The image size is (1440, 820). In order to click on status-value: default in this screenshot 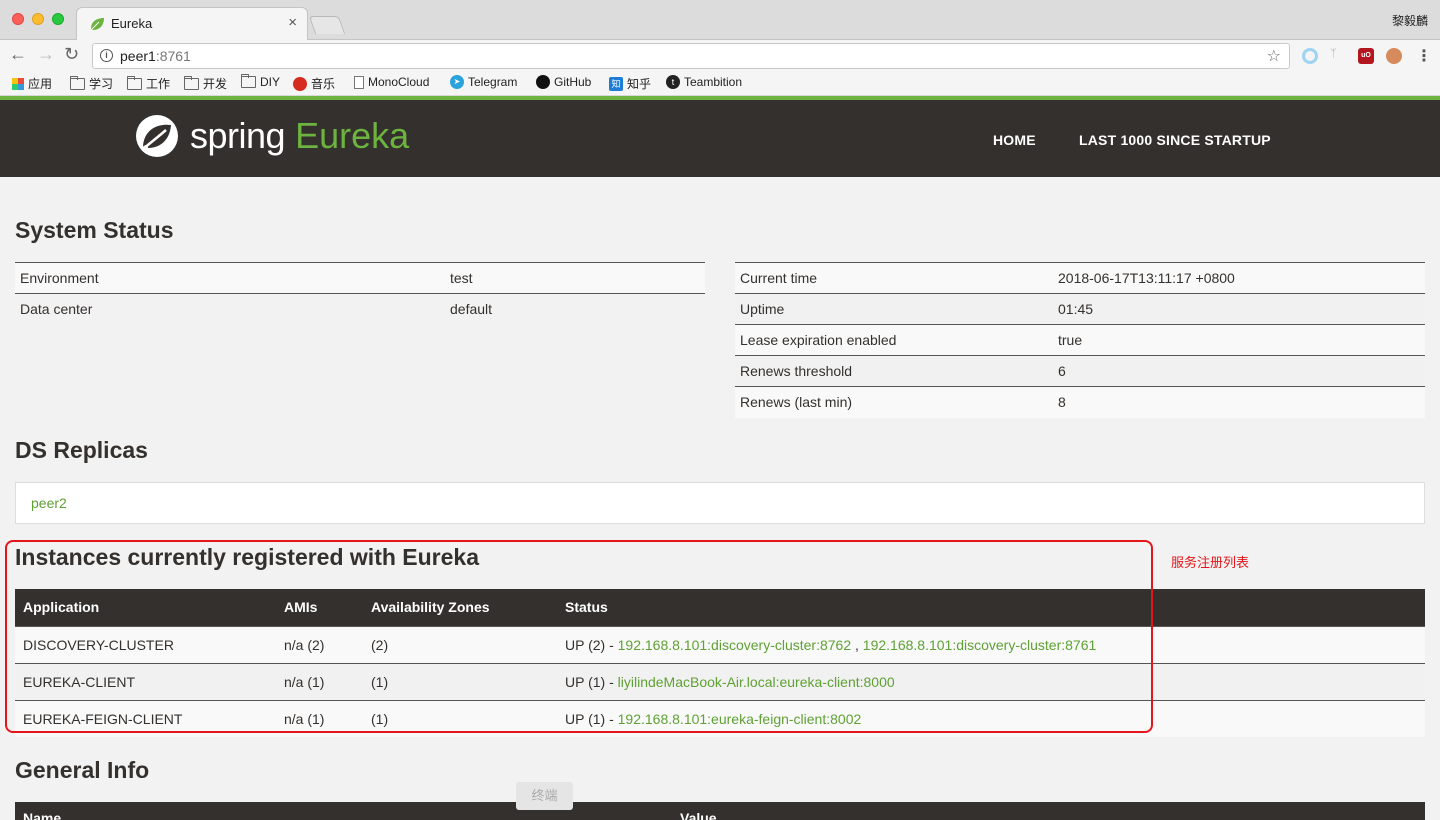, I will do `click(575, 309)`.